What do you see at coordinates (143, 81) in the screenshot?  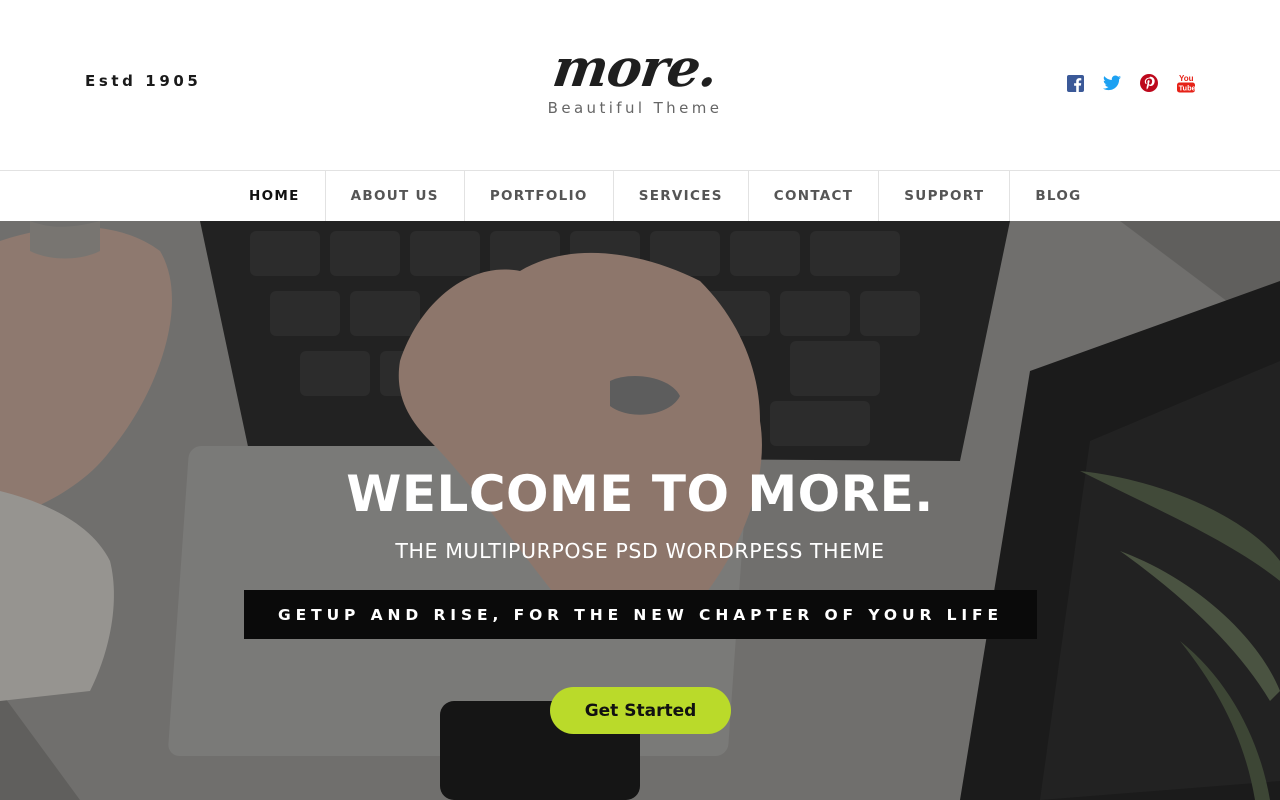 I see `established-label: Estd 1905` at bounding box center [143, 81].